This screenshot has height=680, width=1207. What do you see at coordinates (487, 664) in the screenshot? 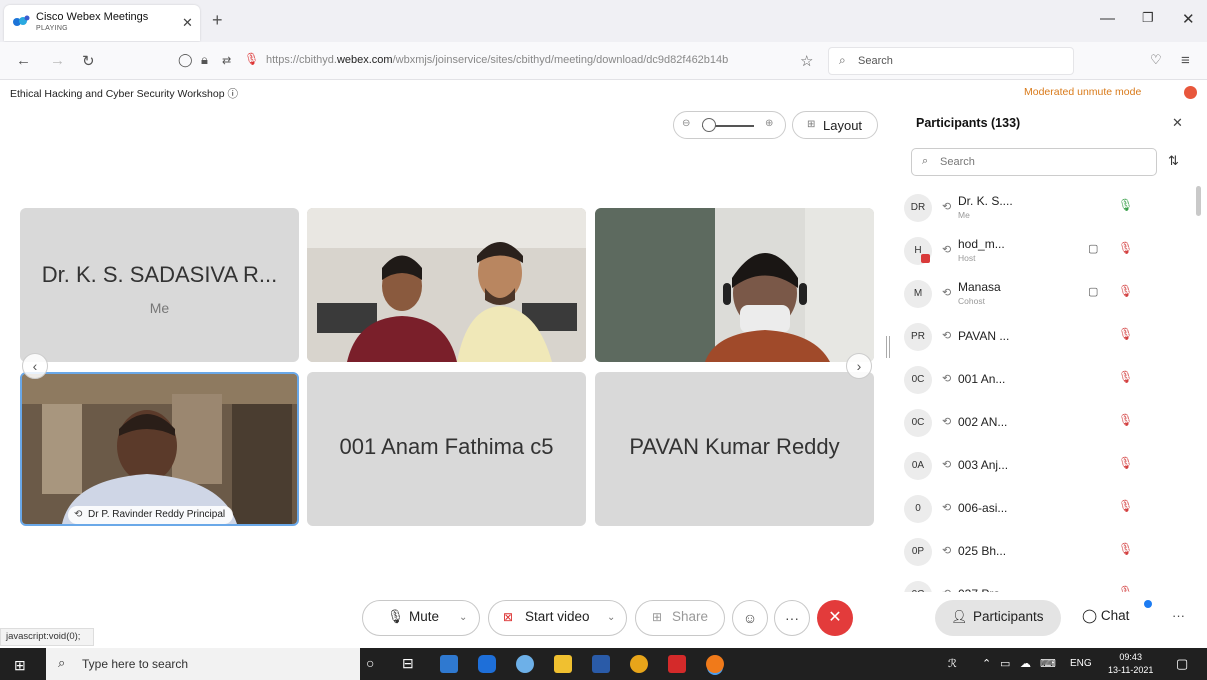
I see `app-icon-teams` at bounding box center [487, 664].